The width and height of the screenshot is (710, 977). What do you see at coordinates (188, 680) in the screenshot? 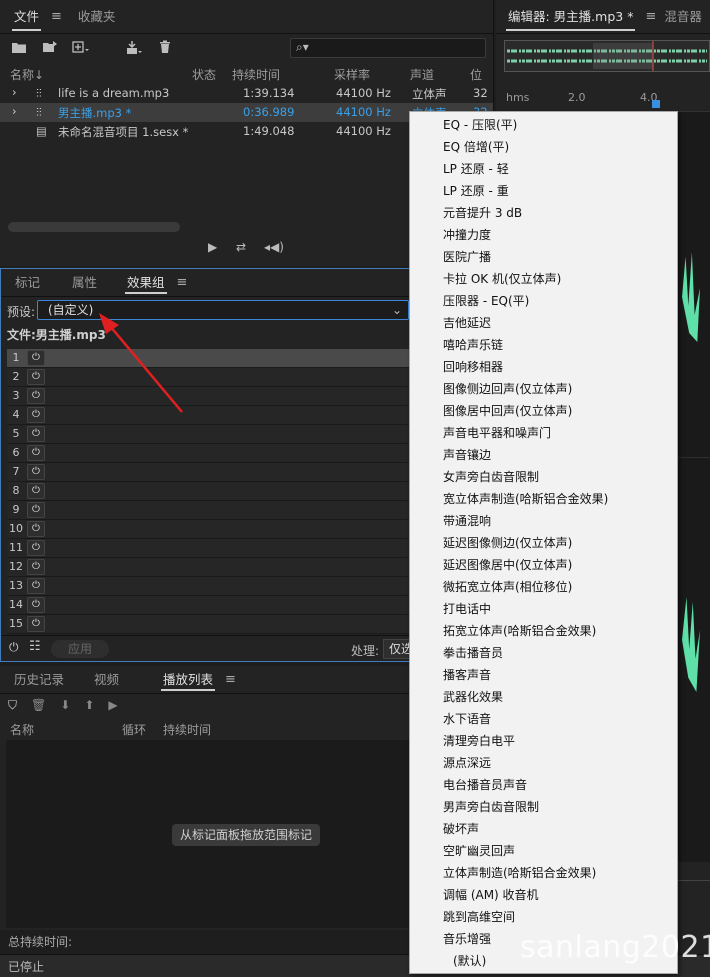
I see `tab-playlist: 播放列表` at bounding box center [188, 680].